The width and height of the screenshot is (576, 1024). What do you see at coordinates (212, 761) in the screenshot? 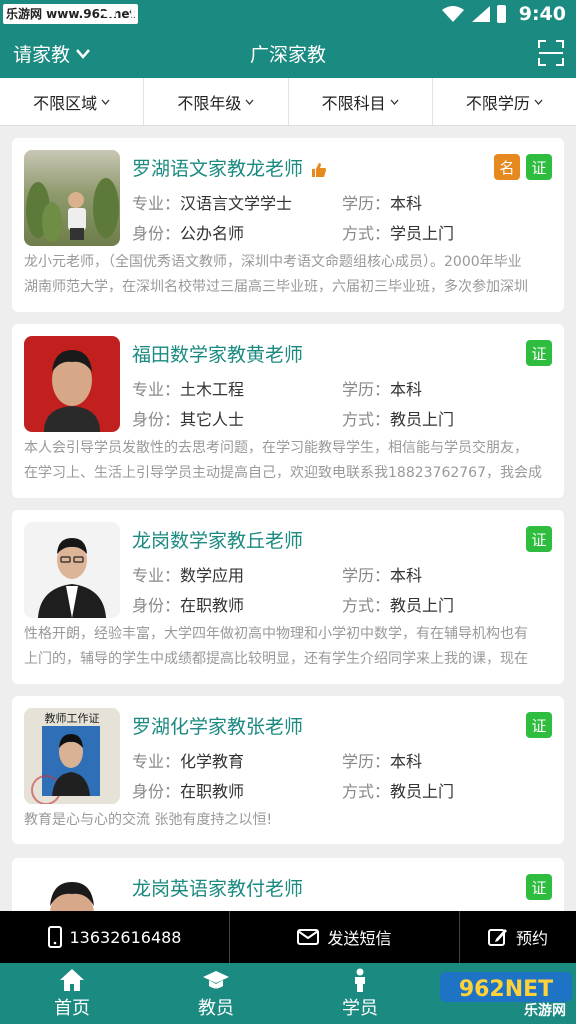
I see `field-value: 化学教育` at bounding box center [212, 761].